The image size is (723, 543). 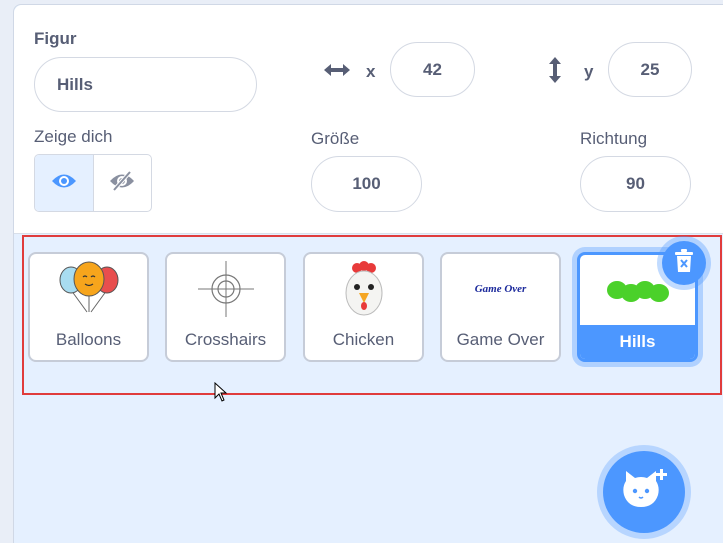 What do you see at coordinates (88, 289) in the screenshot?
I see `balloons-icon` at bounding box center [88, 289].